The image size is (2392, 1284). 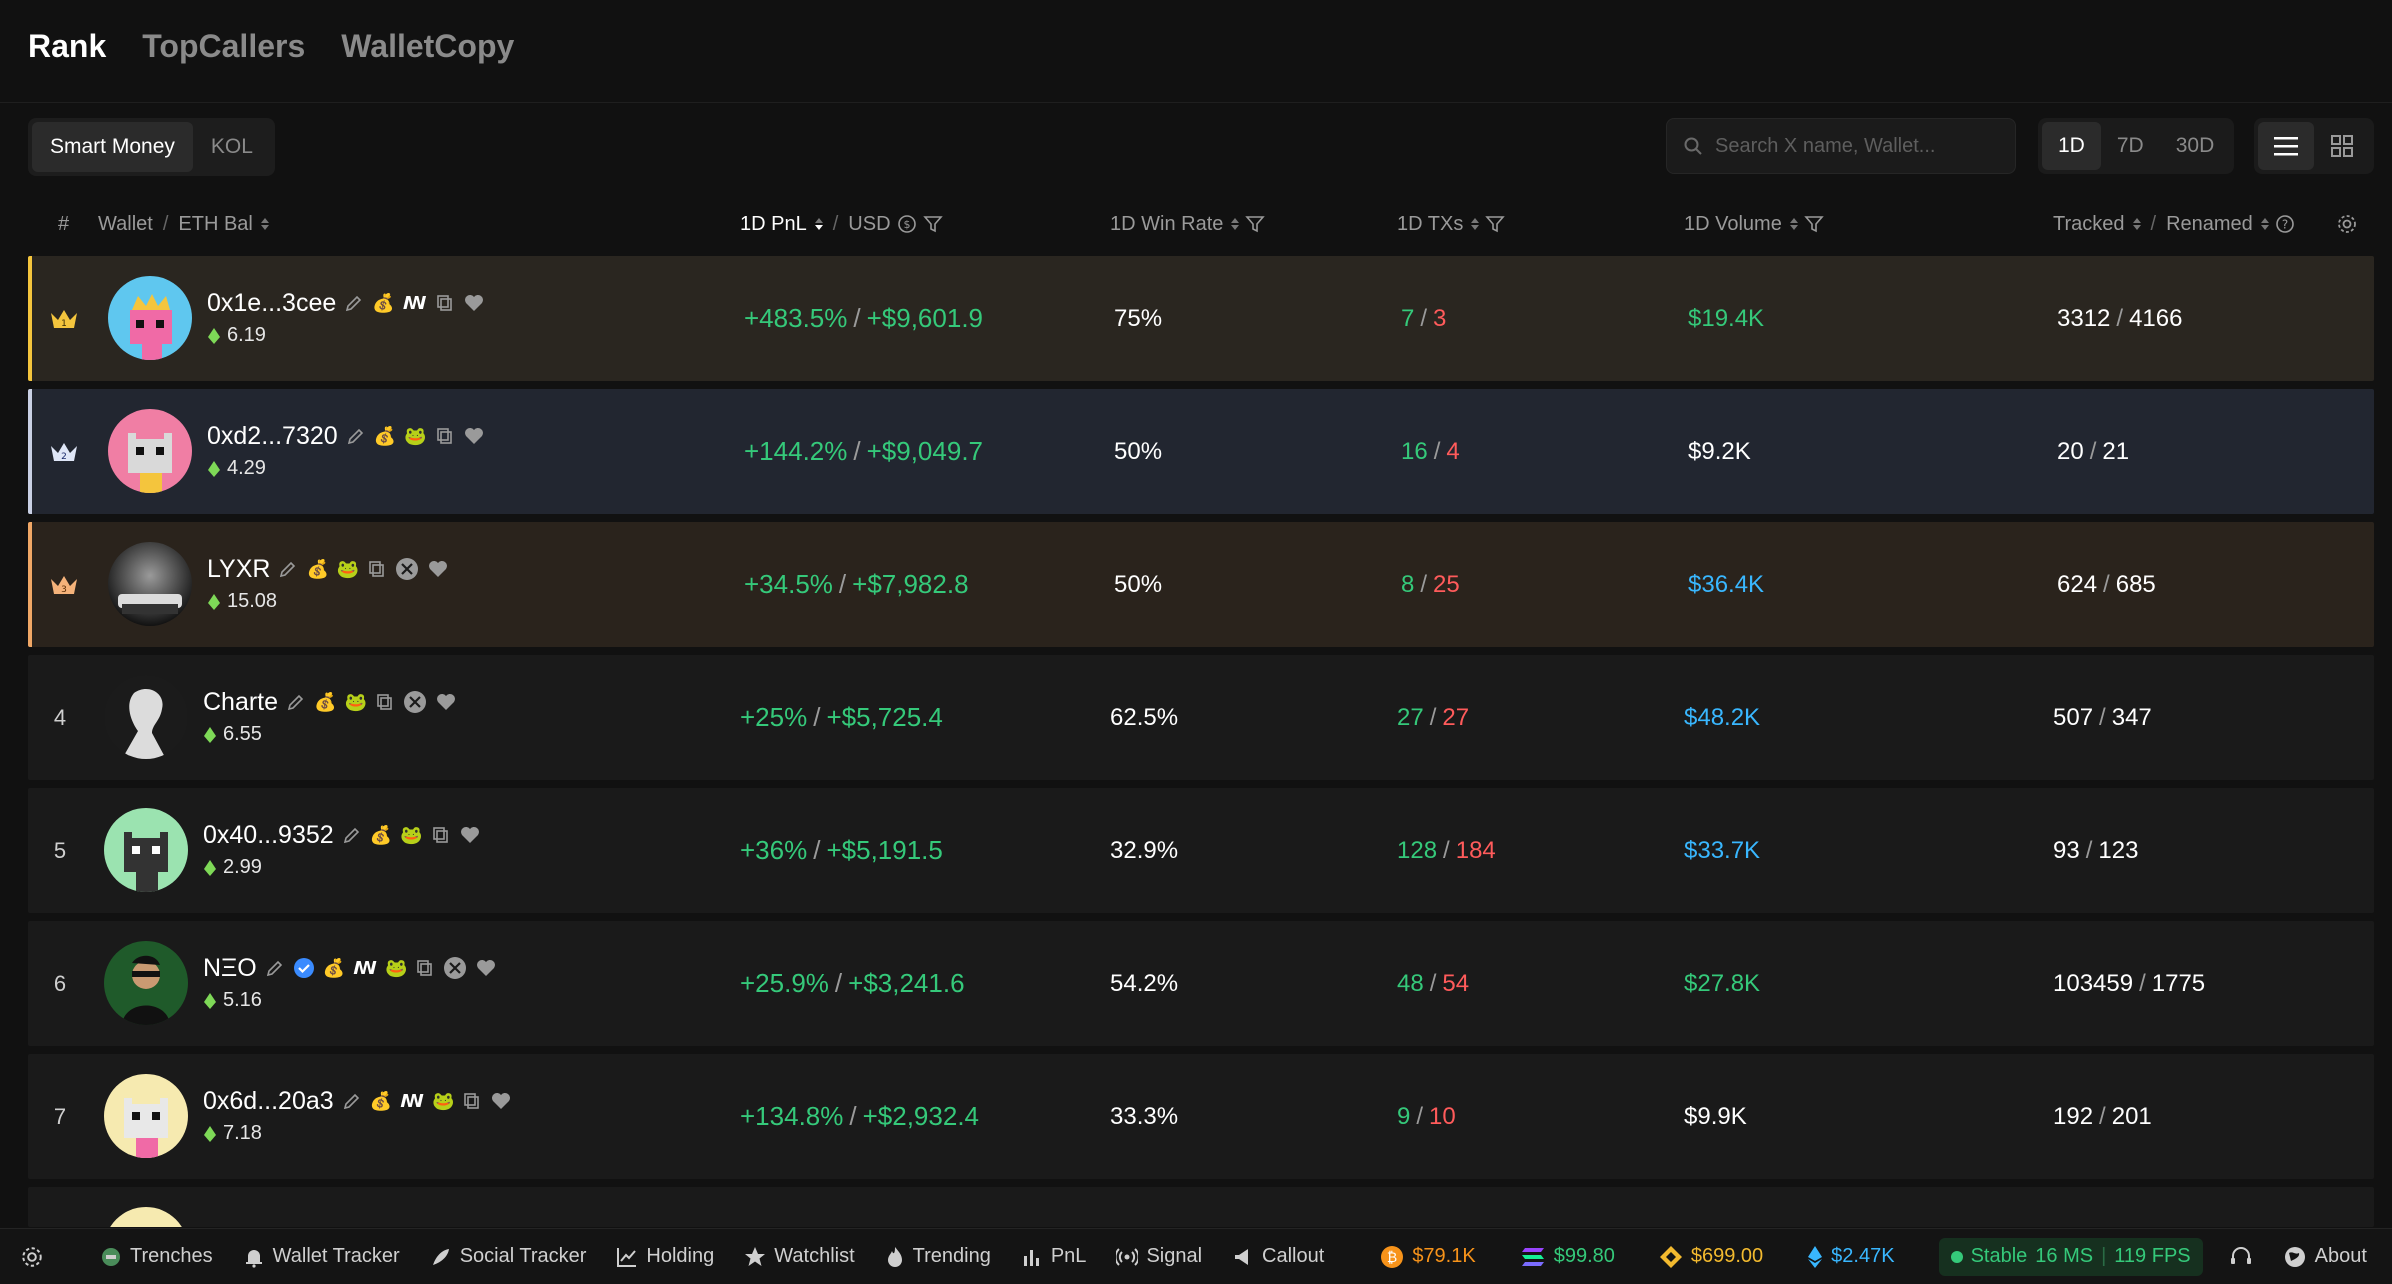 What do you see at coordinates (1424, 318) in the screenshot?
I see `tx-count: 7/3` at bounding box center [1424, 318].